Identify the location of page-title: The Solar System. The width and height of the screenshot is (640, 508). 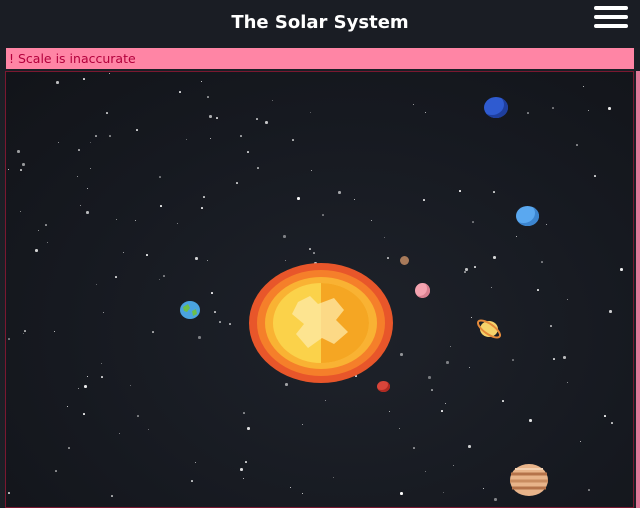
(320, 22).